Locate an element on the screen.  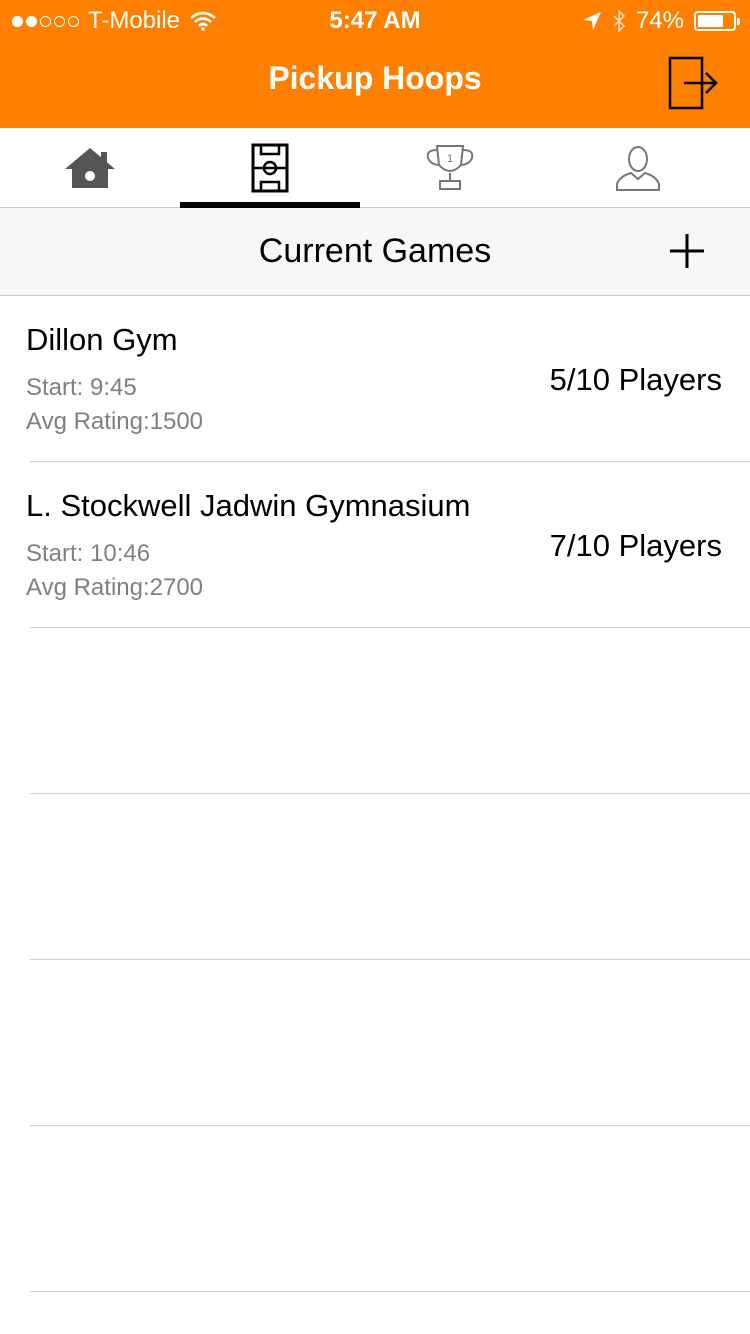
battery-fill is located at coordinates (710, 21).